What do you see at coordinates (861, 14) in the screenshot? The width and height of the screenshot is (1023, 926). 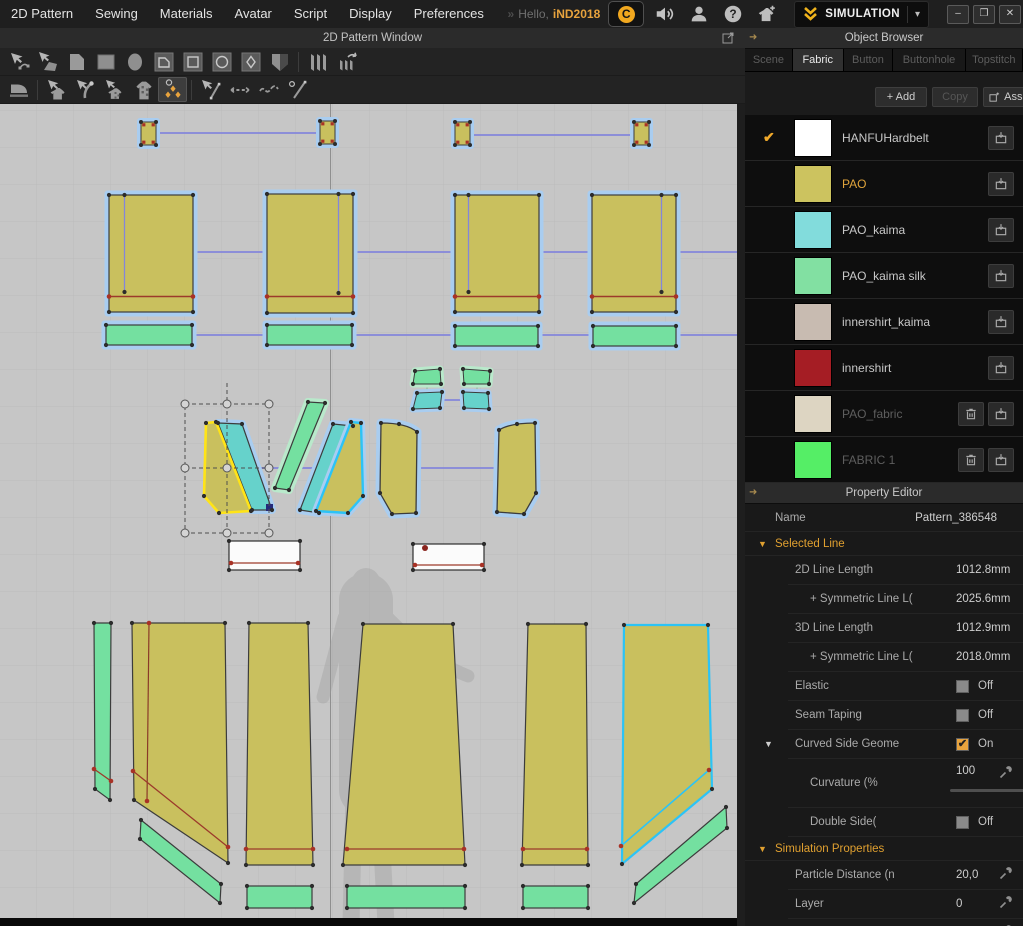 I see `simulation-button: SIMULATION ▾` at bounding box center [861, 14].